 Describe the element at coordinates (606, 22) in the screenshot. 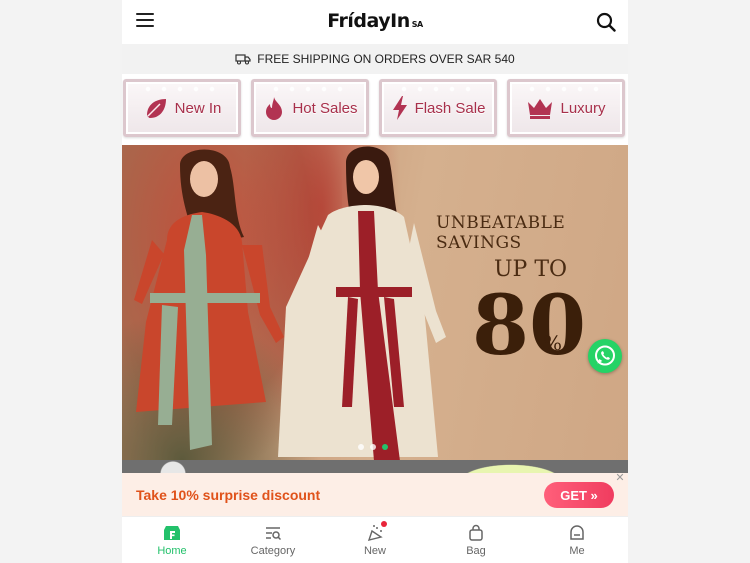

I see `search-icon` at that location.